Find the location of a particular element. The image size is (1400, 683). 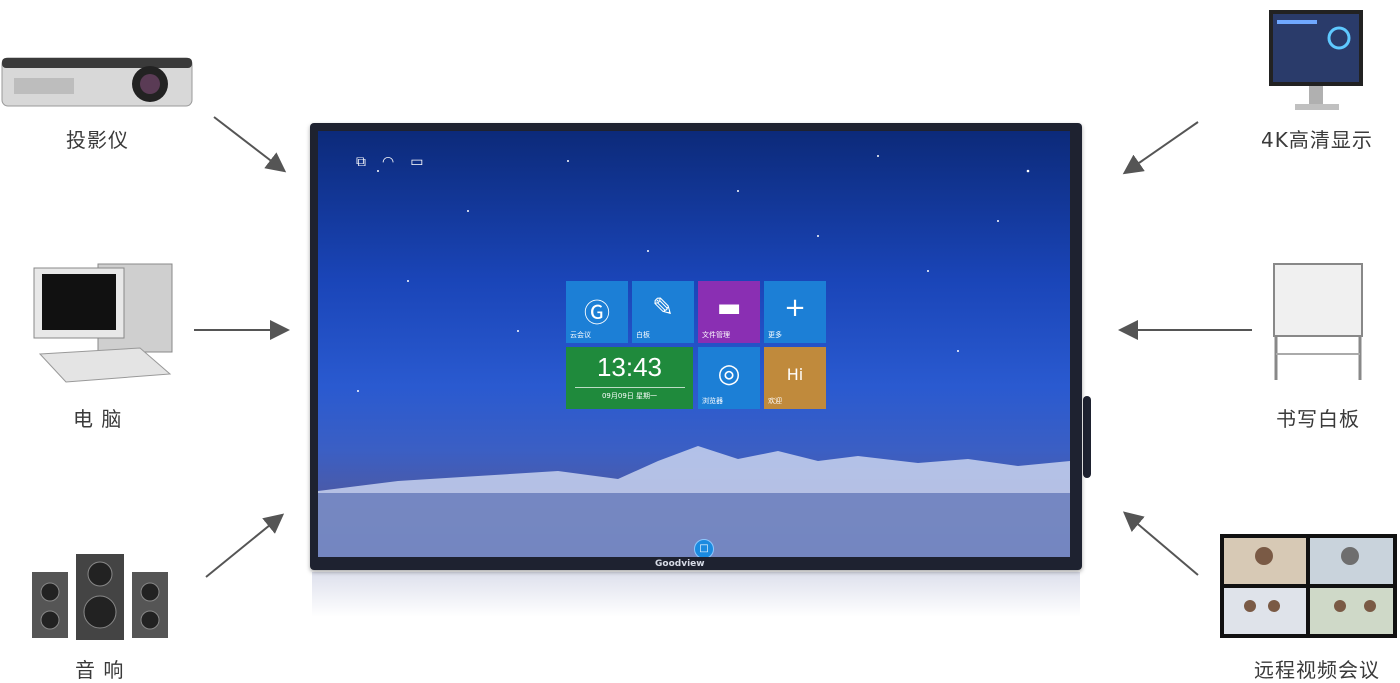

wifi-icon: ◠ is located at coordinates (388, 162).